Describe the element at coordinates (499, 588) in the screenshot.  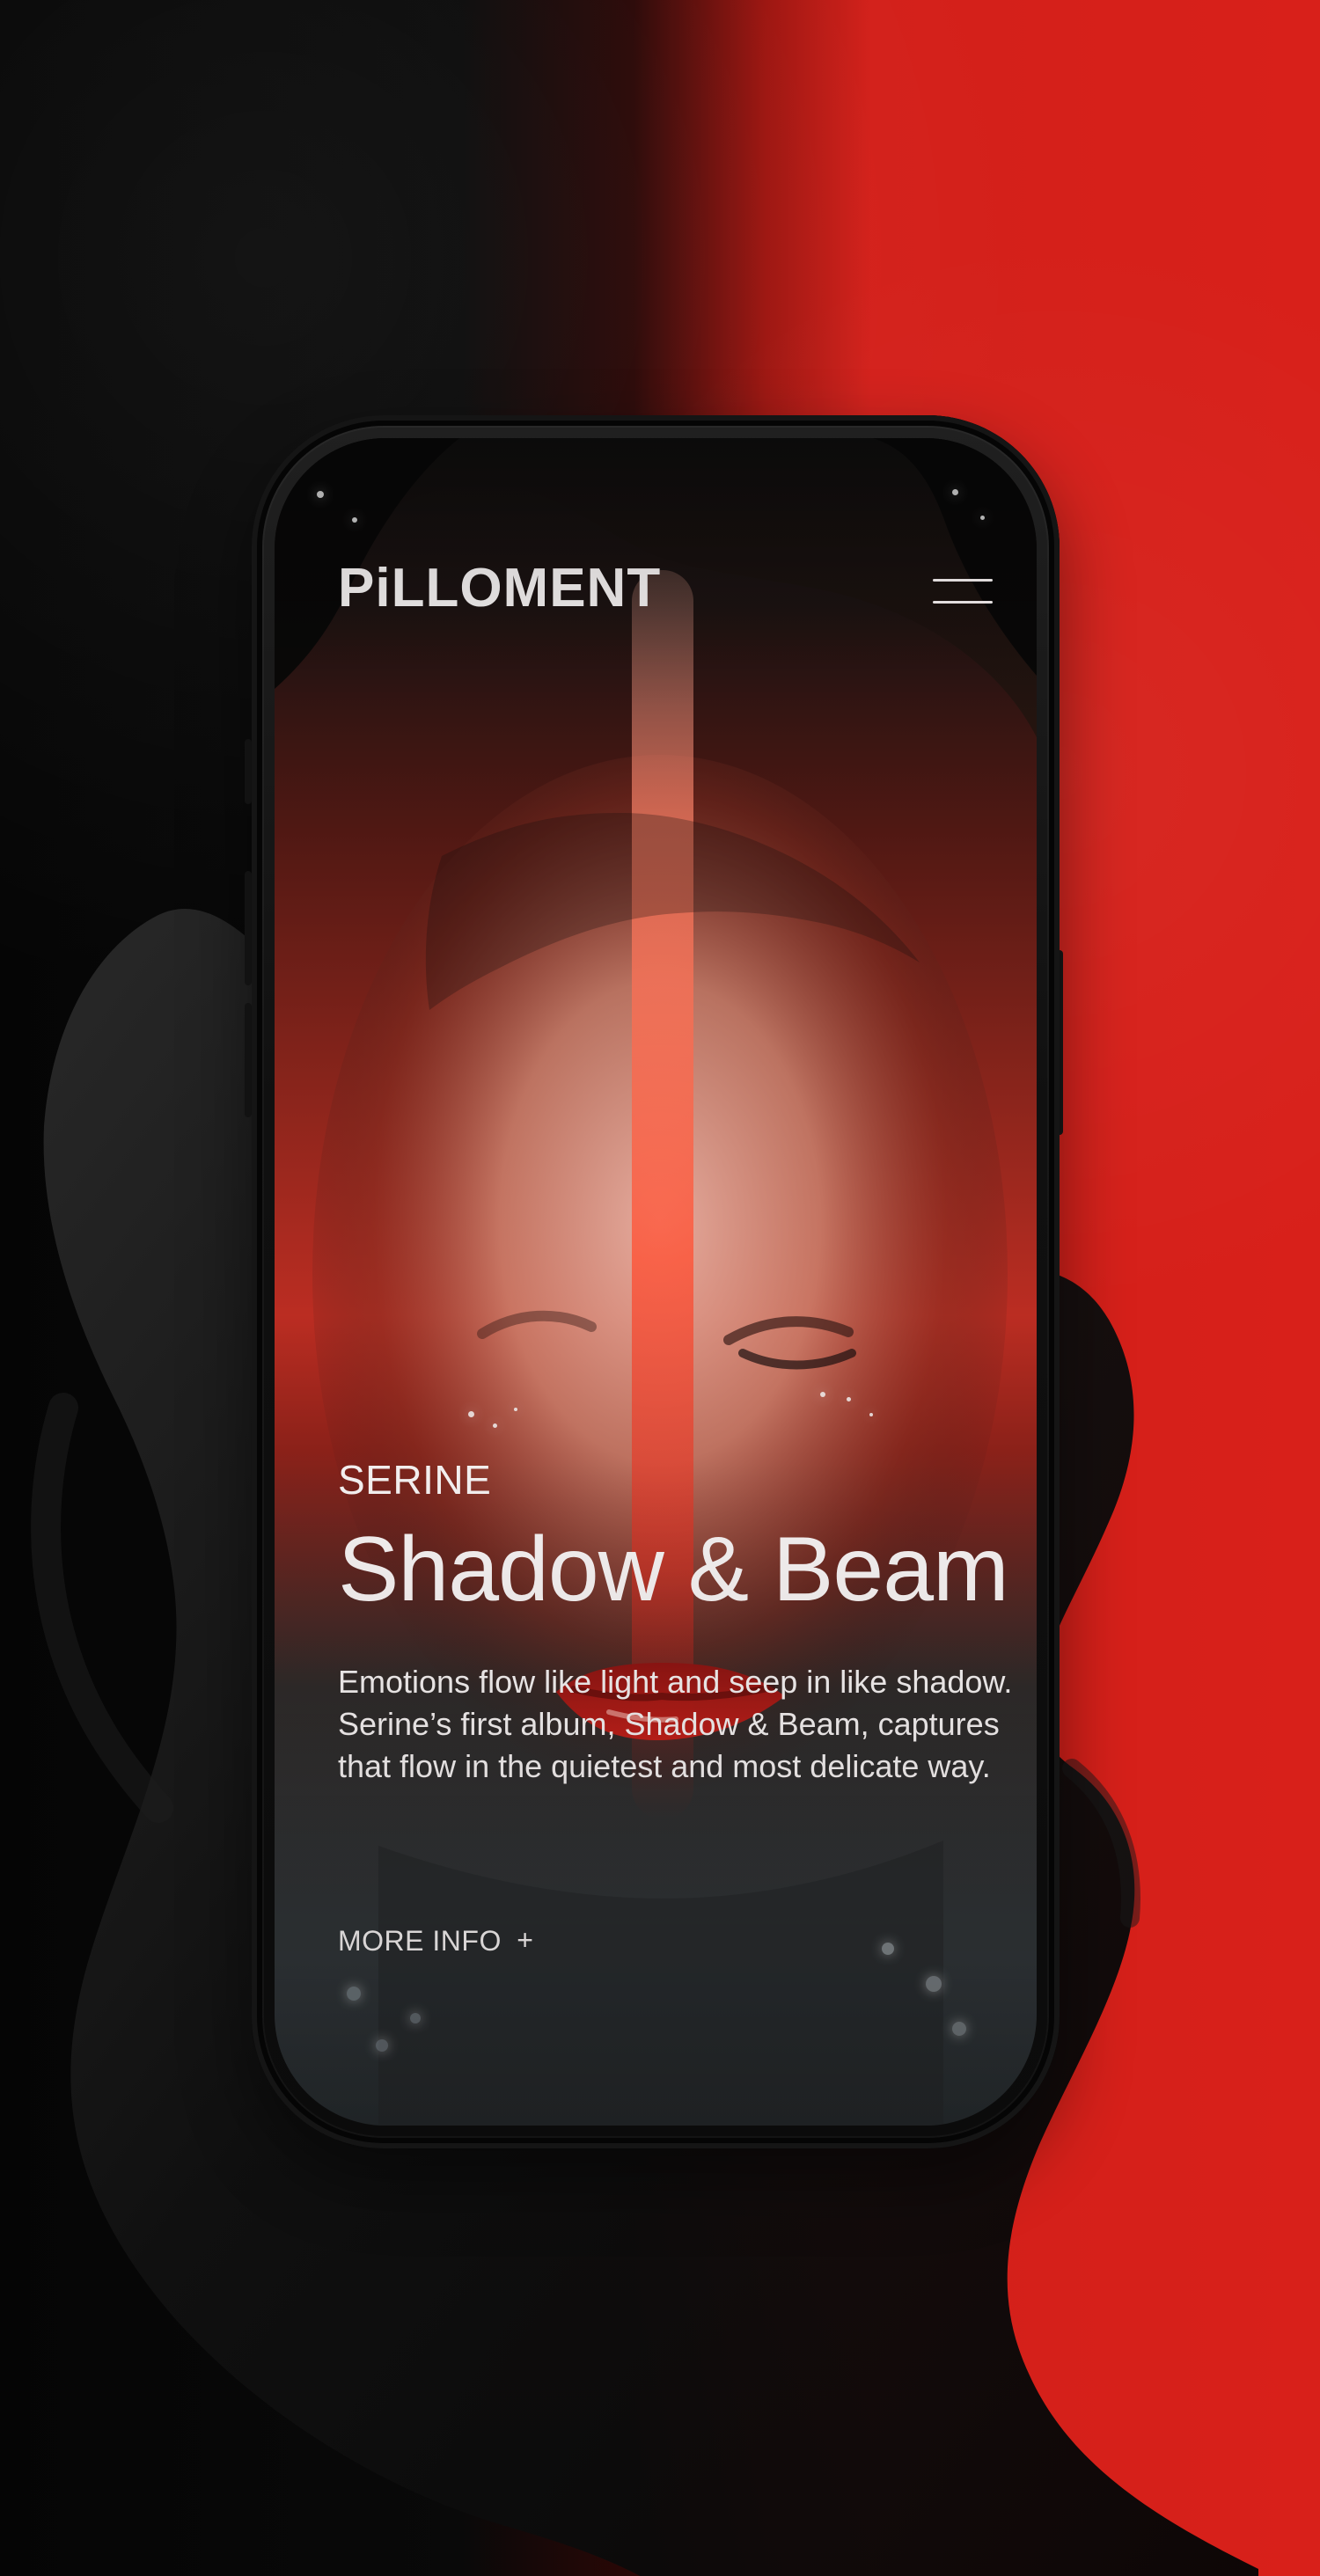
I see `brand-logo: PiLLOMENT` at that location.